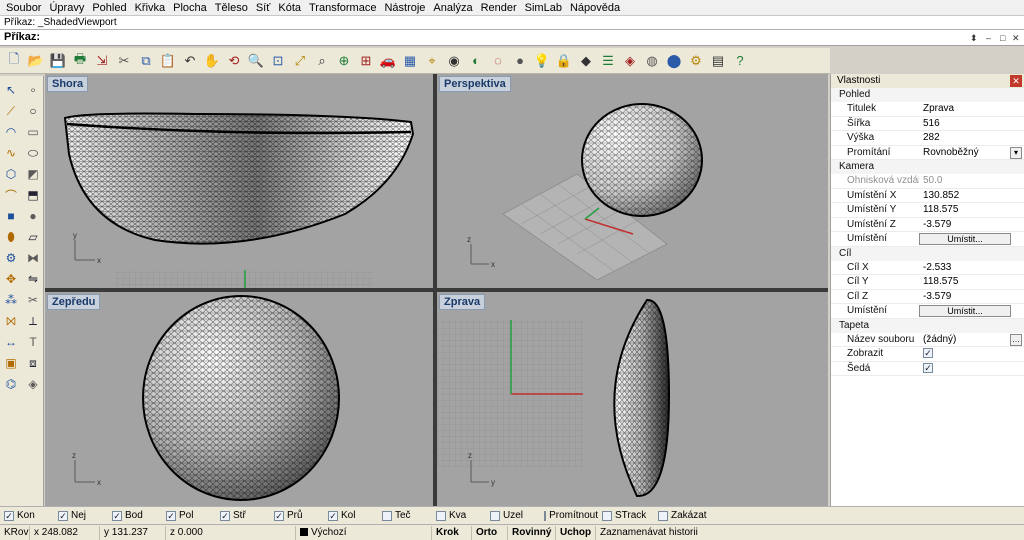  I want to click on menu-item: SimLab, so click(543, 8).